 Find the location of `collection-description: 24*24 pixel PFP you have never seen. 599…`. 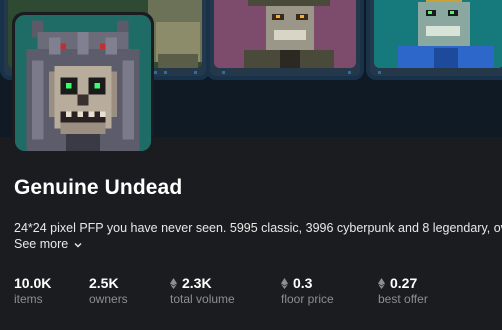

collection-description: 24*24 pixel PFP you have never seen. 599… is located at coordinates (258, 228).